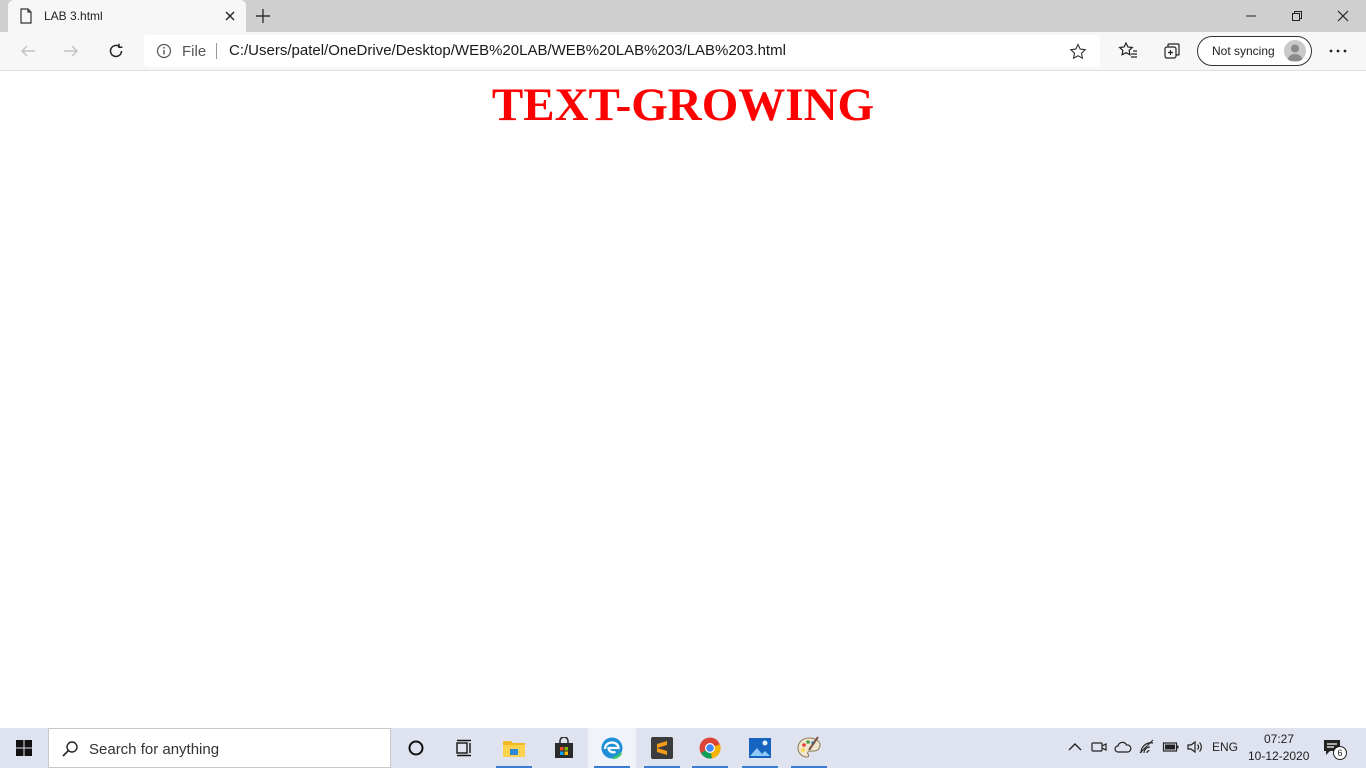 The width and height of the screenshot is (1366, 768). What do you see at coordinates (1278, 756) in the screenshot?
I see `clock-date: 10-12-2020` at bounding box center [1278, 756].